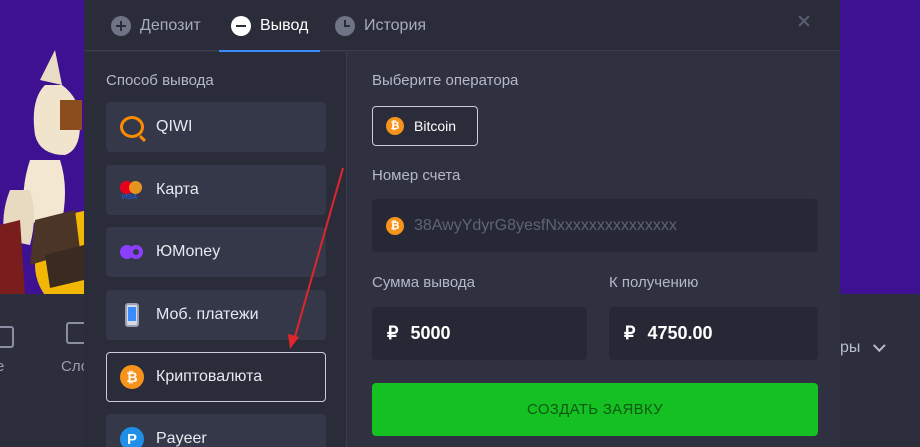 The image size is (920, 447). Describe the element at coordinates (435, 126) in the screenshot. I see `operator-value: Bitcoin` at that location.